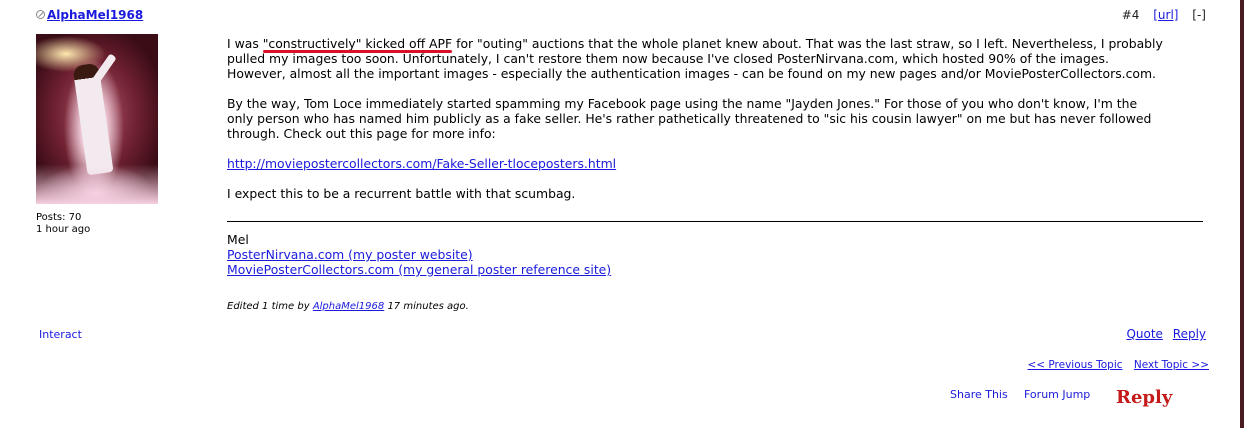 The height and width of the screenshot is (428, 1244). I want to click on forum-jump-button: Forum Jump, so click(1057, 394).